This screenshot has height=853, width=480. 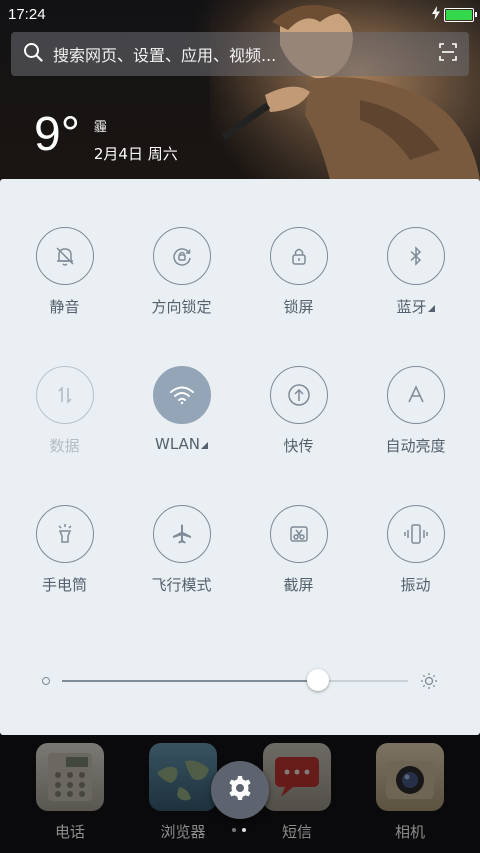 I want to click on search-icon, so click(x=33, y=54).